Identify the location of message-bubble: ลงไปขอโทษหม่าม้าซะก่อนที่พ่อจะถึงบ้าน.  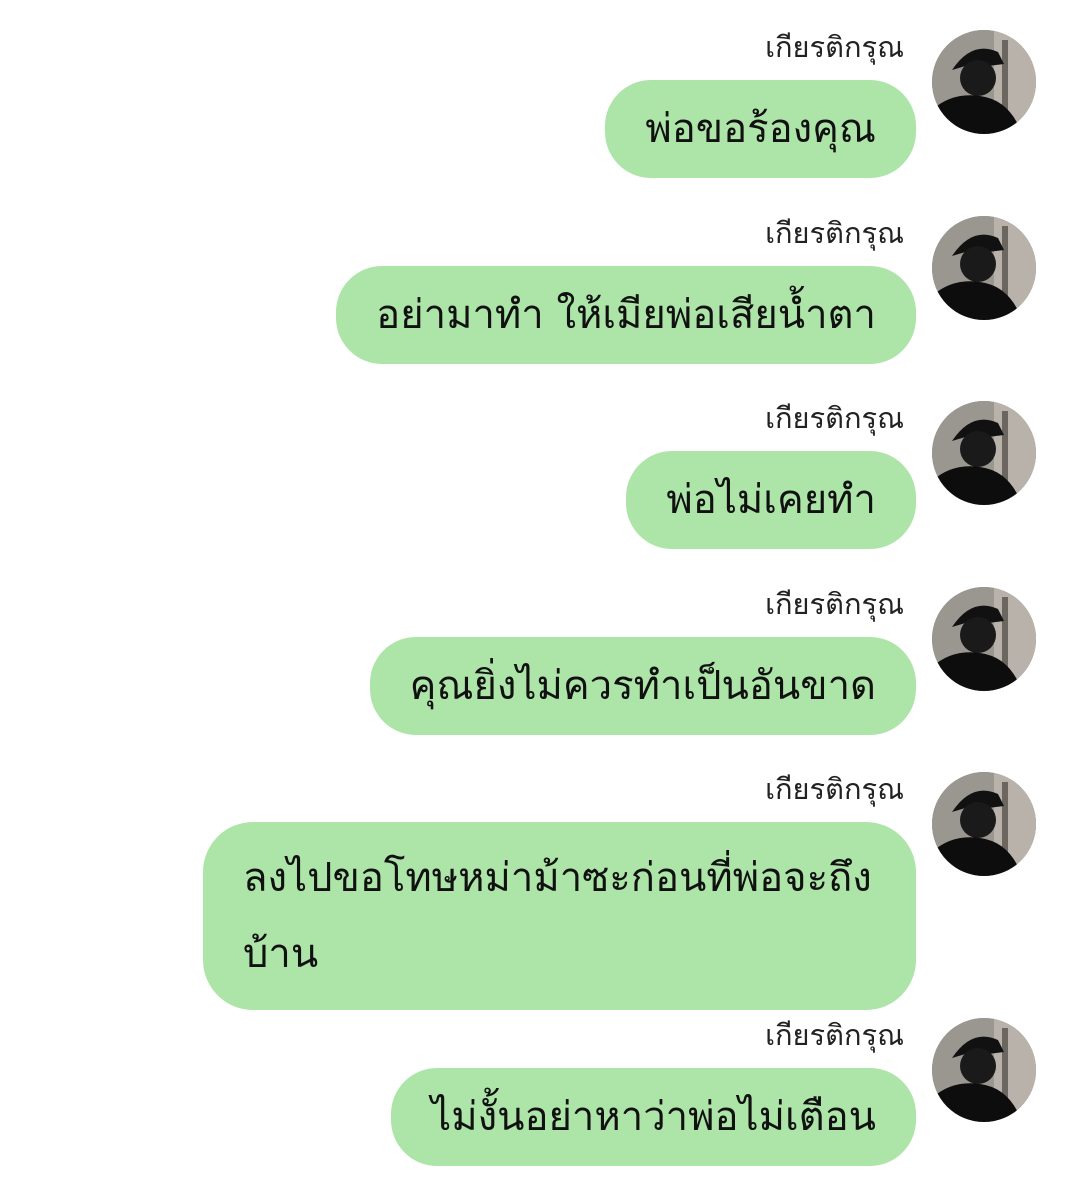
(559, 916).